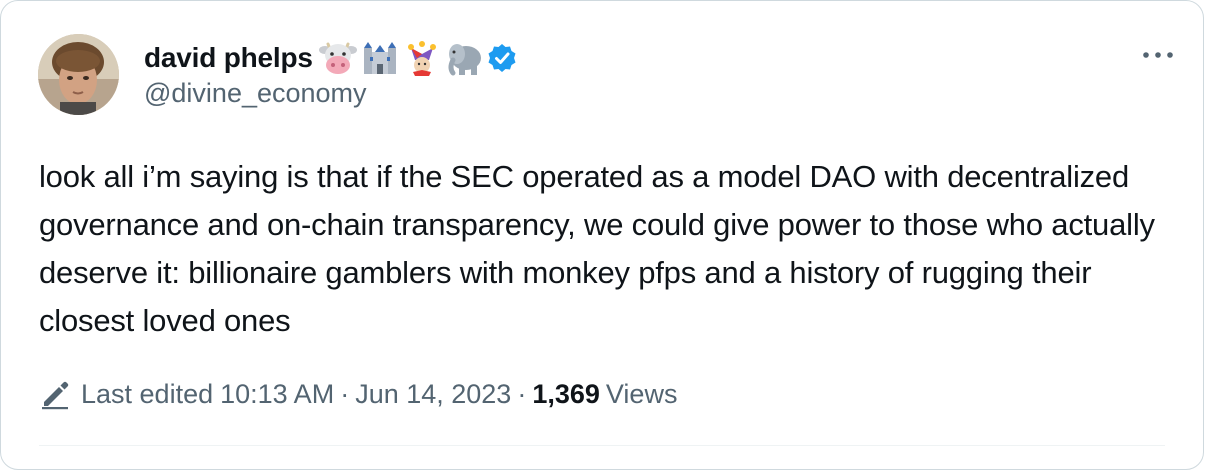  I want to click on divider, so click(602, 445).